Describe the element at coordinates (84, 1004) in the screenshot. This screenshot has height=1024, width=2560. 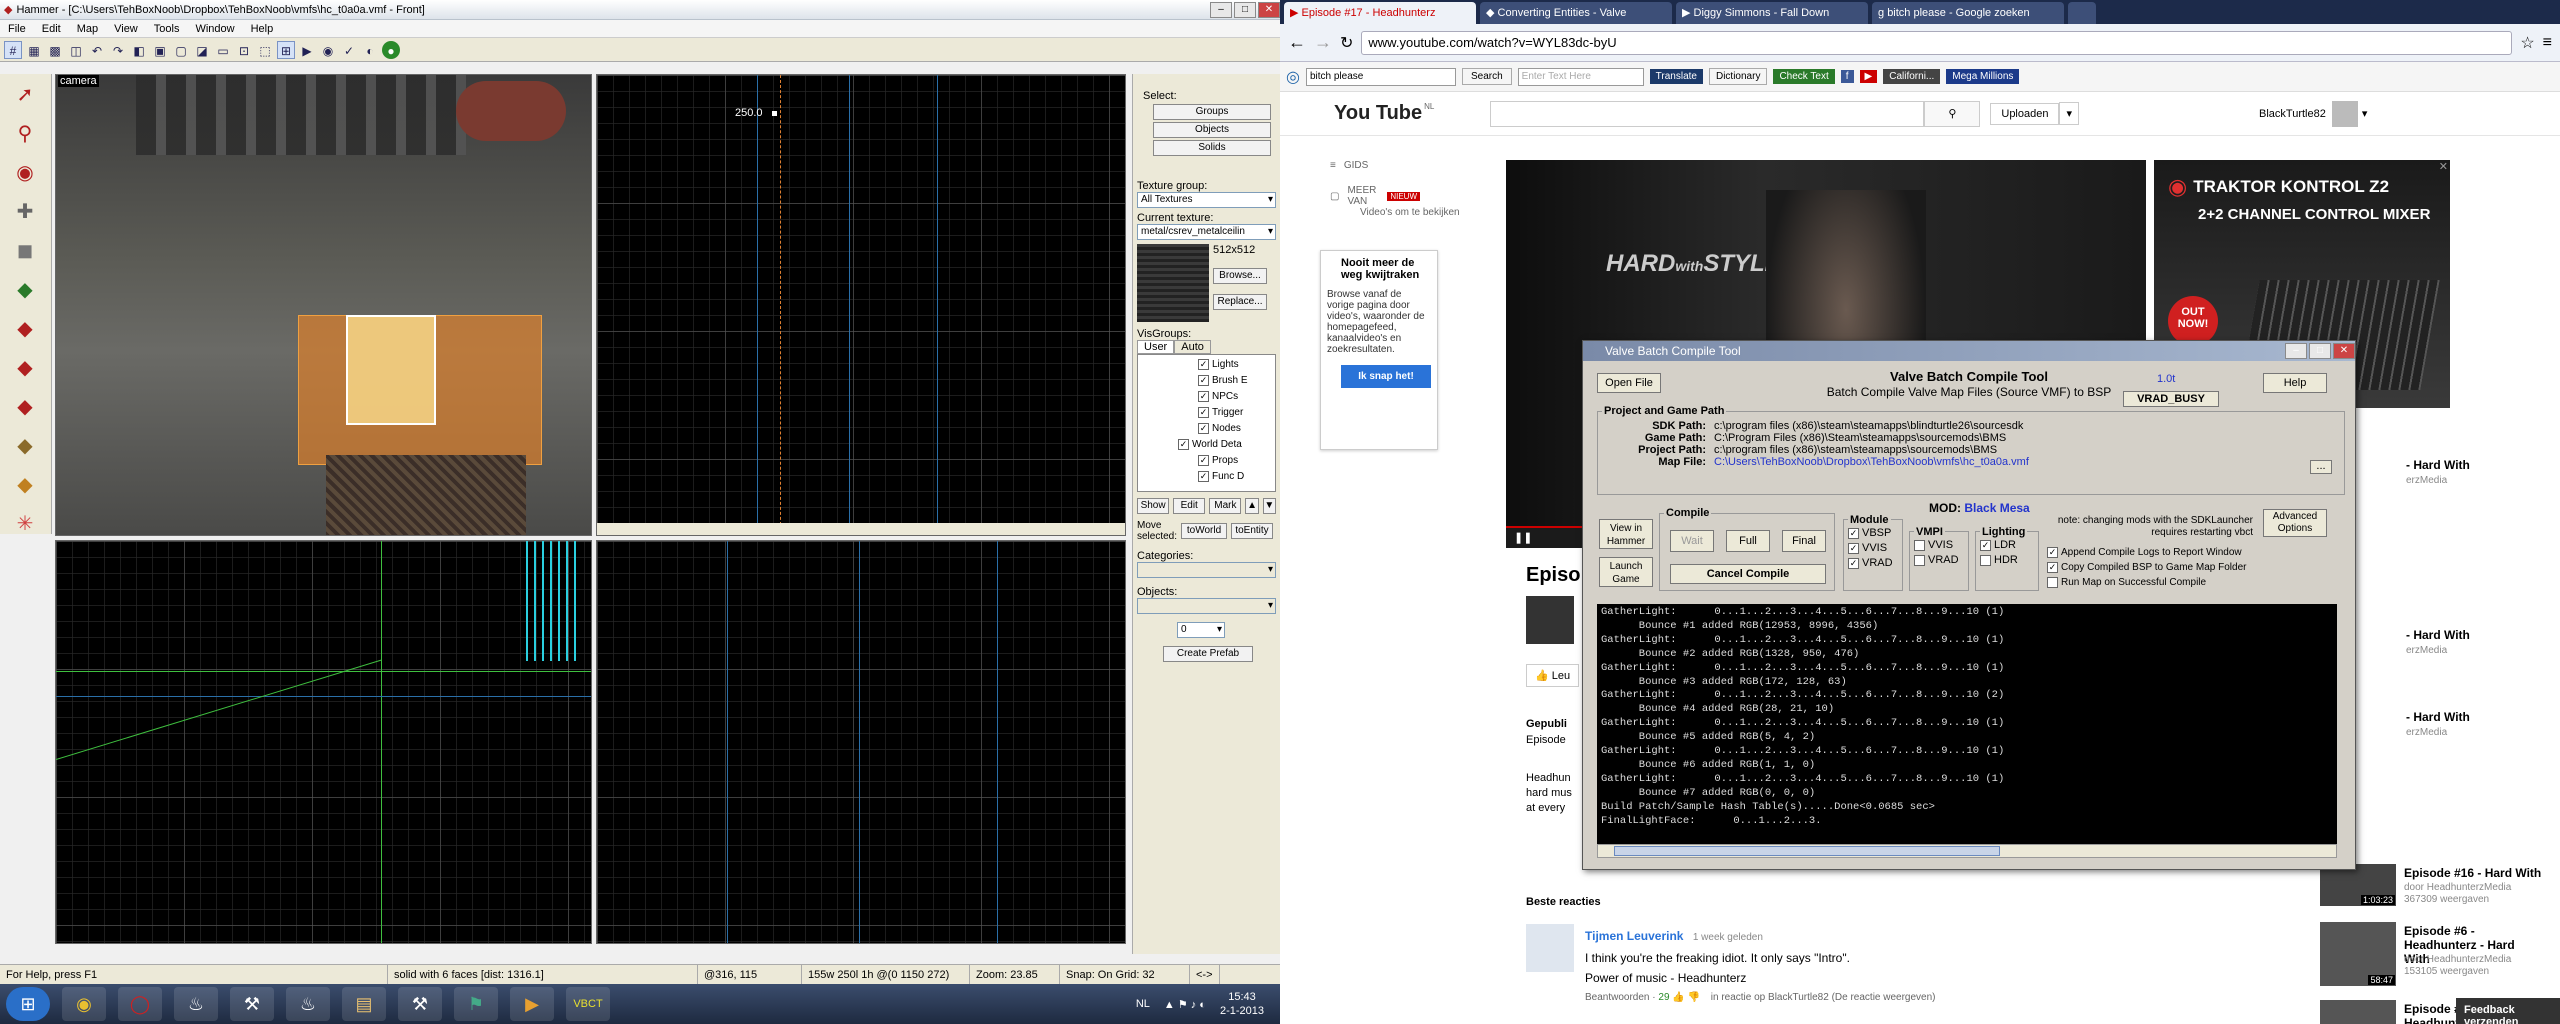
I see `chrome-icon: ◉` at that location.